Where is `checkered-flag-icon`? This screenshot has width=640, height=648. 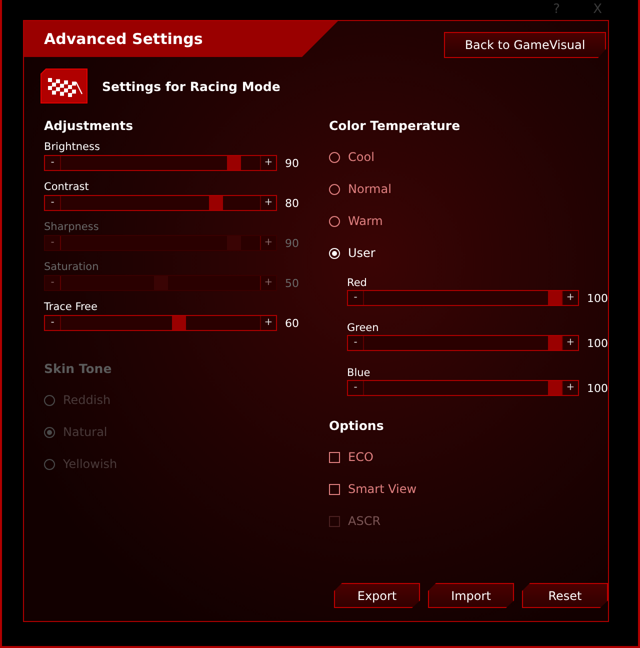 checkered-flag-icon is located at coordinates (64, 86).